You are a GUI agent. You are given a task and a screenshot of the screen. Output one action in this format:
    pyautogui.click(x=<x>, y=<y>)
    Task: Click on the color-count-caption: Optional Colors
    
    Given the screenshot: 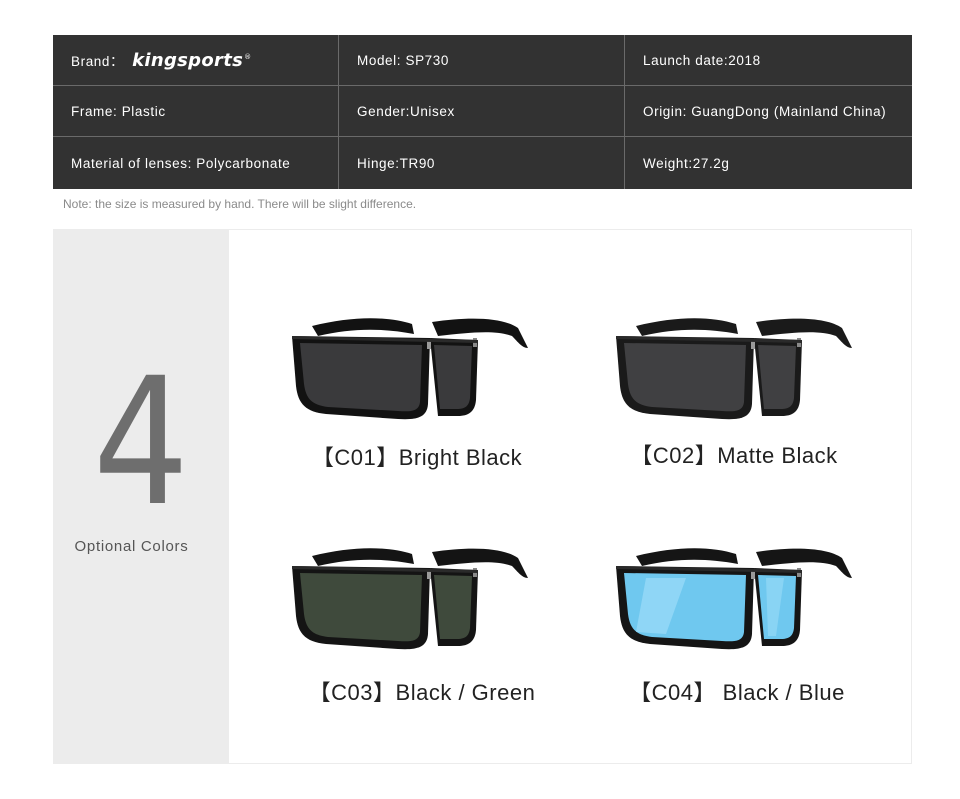 What is the action you would take?
    pyautogui.click(x=131, y=546)
    